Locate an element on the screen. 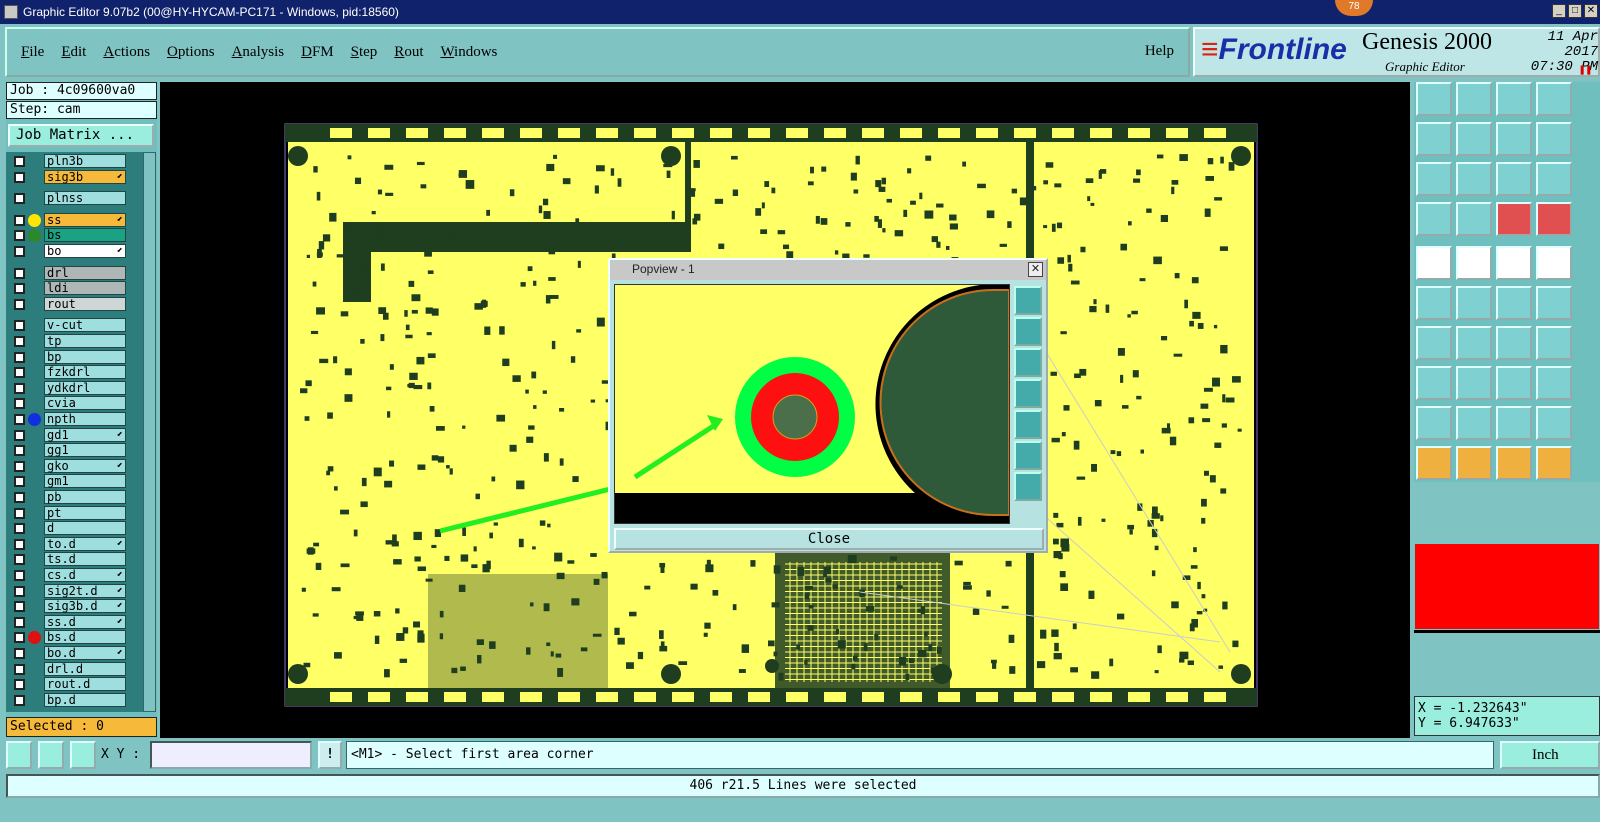 Image resolution: width=1600 pixels, height=822 pixels. scale-icon is located at coordinates (1514, 139).